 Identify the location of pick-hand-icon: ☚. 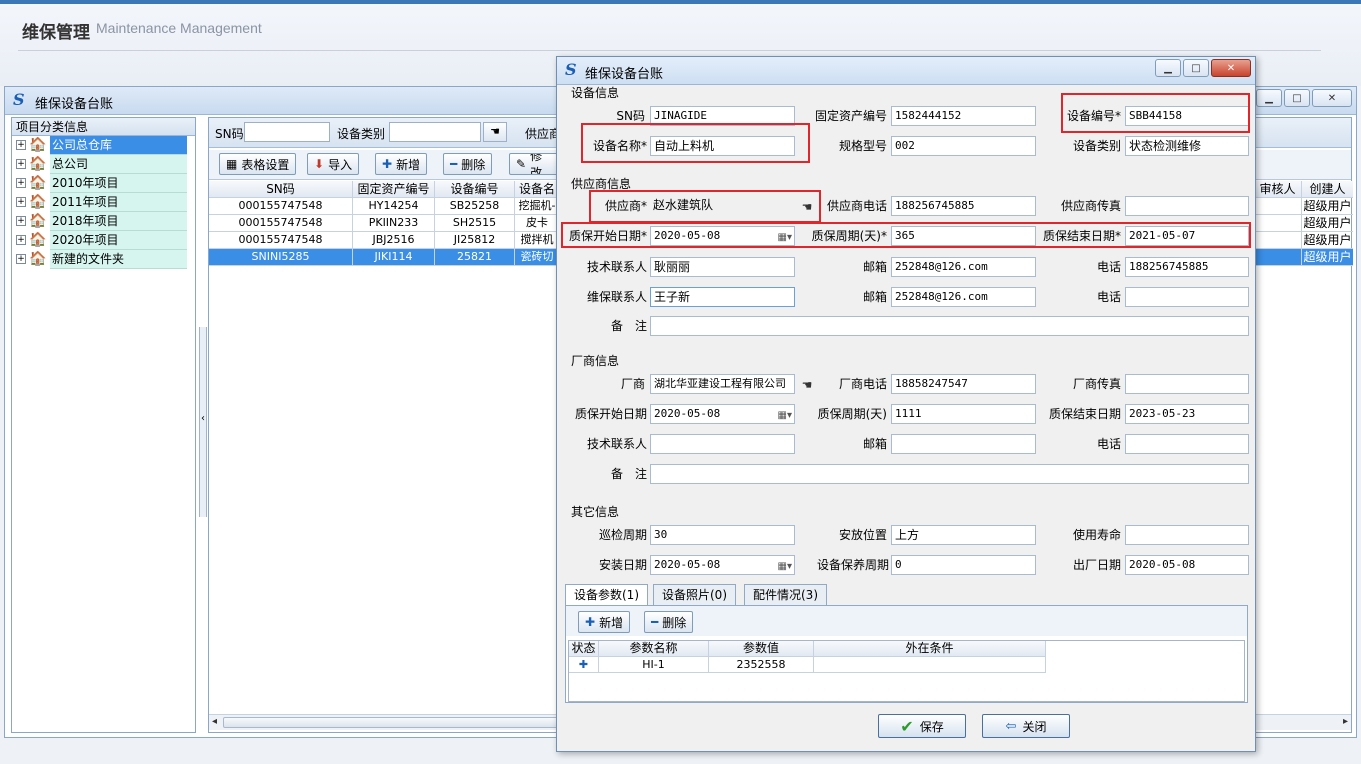
(495, 132).